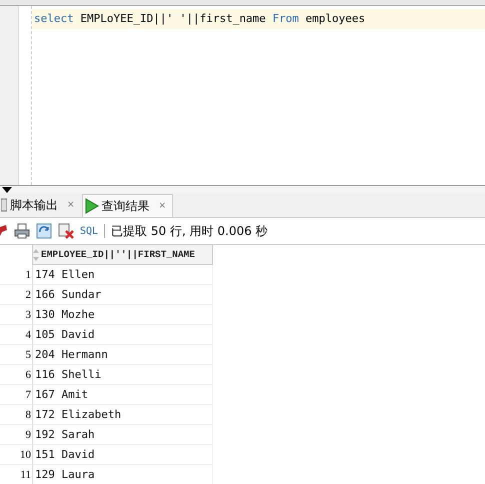 This screenshot has width=485, height=484. I want to click on row-number: 5, so click(16, 355).